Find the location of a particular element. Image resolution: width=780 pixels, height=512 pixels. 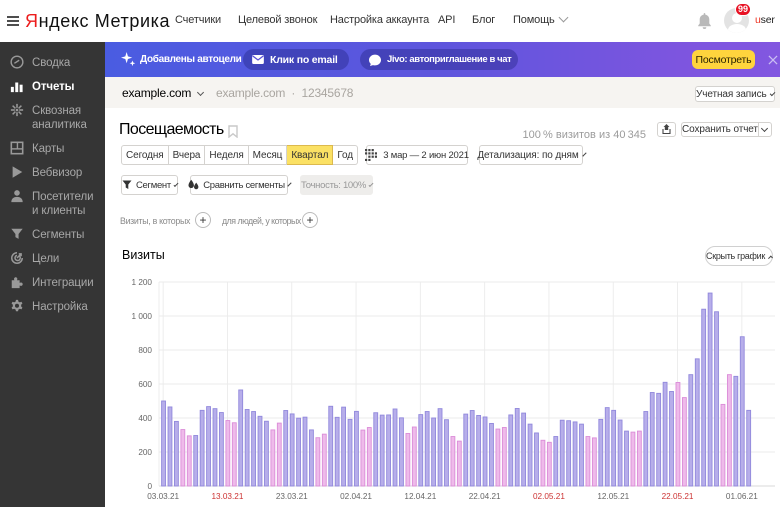

svg-text: 02.05.21 is located at coordinates (549, 496).